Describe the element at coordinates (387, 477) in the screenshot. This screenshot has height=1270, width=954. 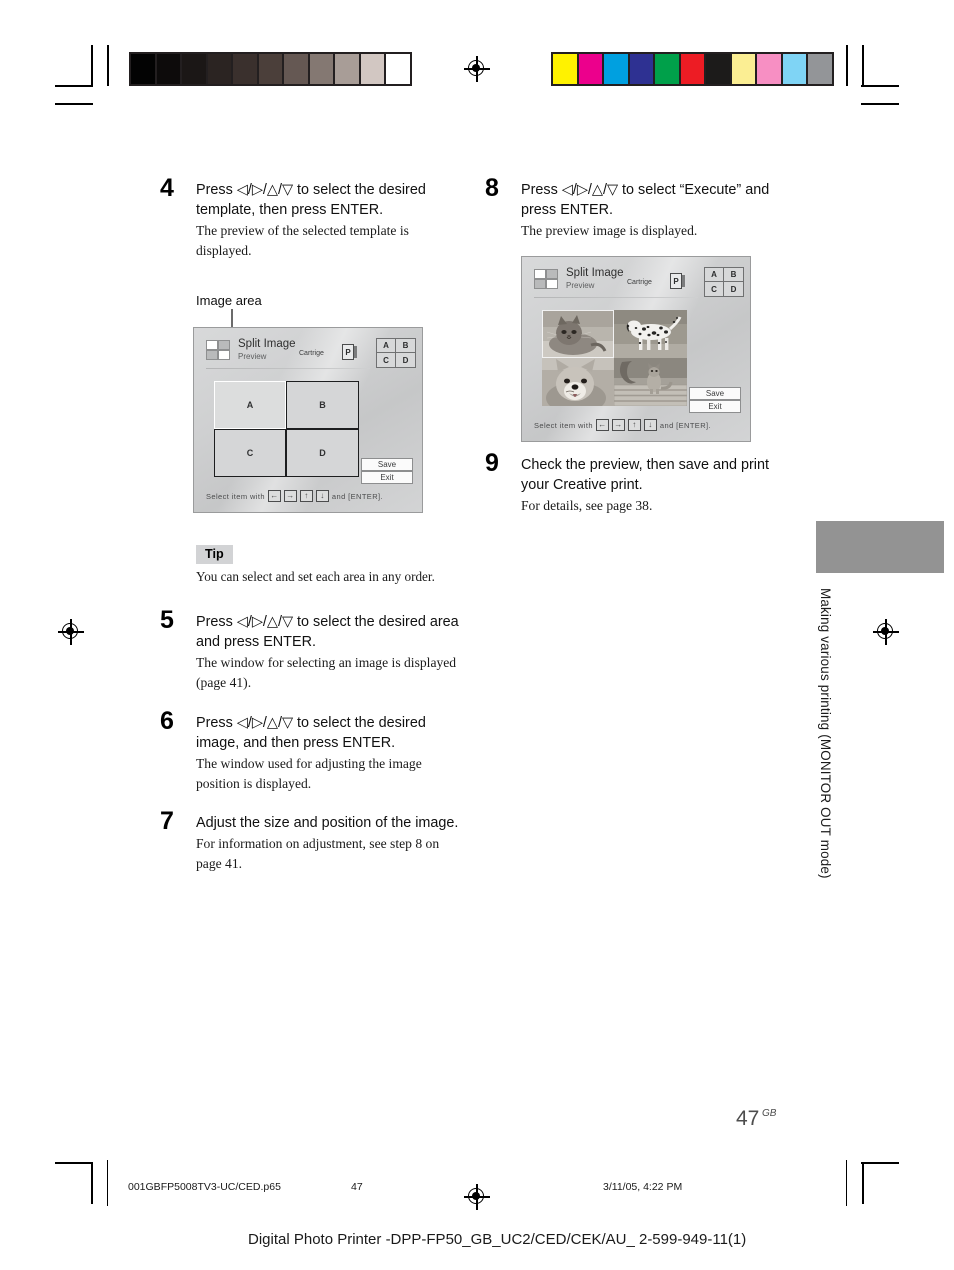
I see `exit-button: Exit` at that location.